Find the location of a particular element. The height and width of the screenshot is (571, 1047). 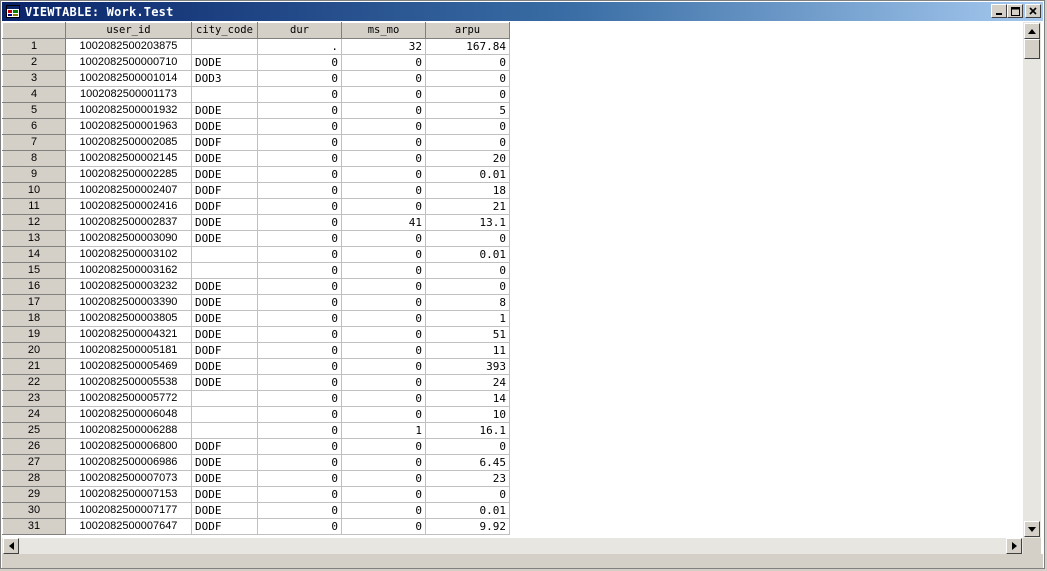

table-row: 23 1002082500005772 0 0 14 is located at coordinates (256, 398).